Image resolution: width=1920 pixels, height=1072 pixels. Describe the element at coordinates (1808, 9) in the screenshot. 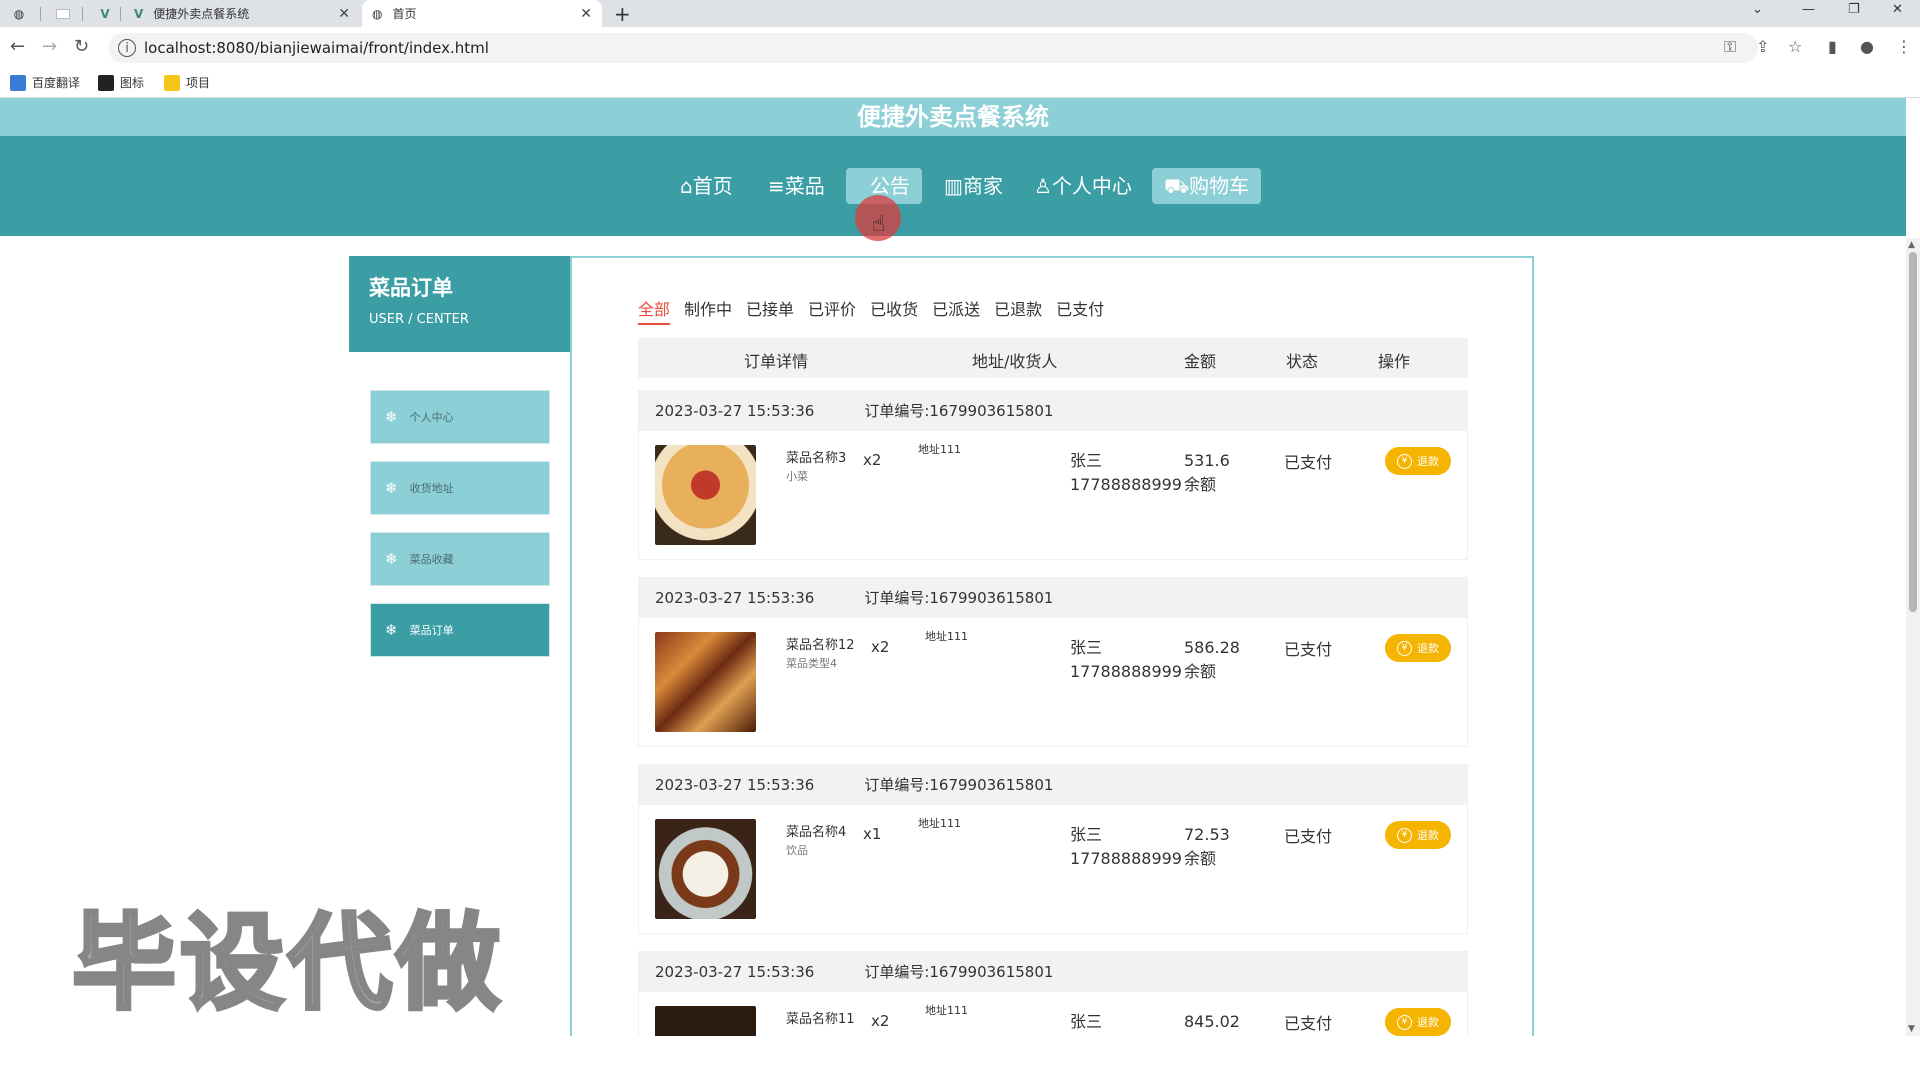

I see `minimize-button: —` at that location.